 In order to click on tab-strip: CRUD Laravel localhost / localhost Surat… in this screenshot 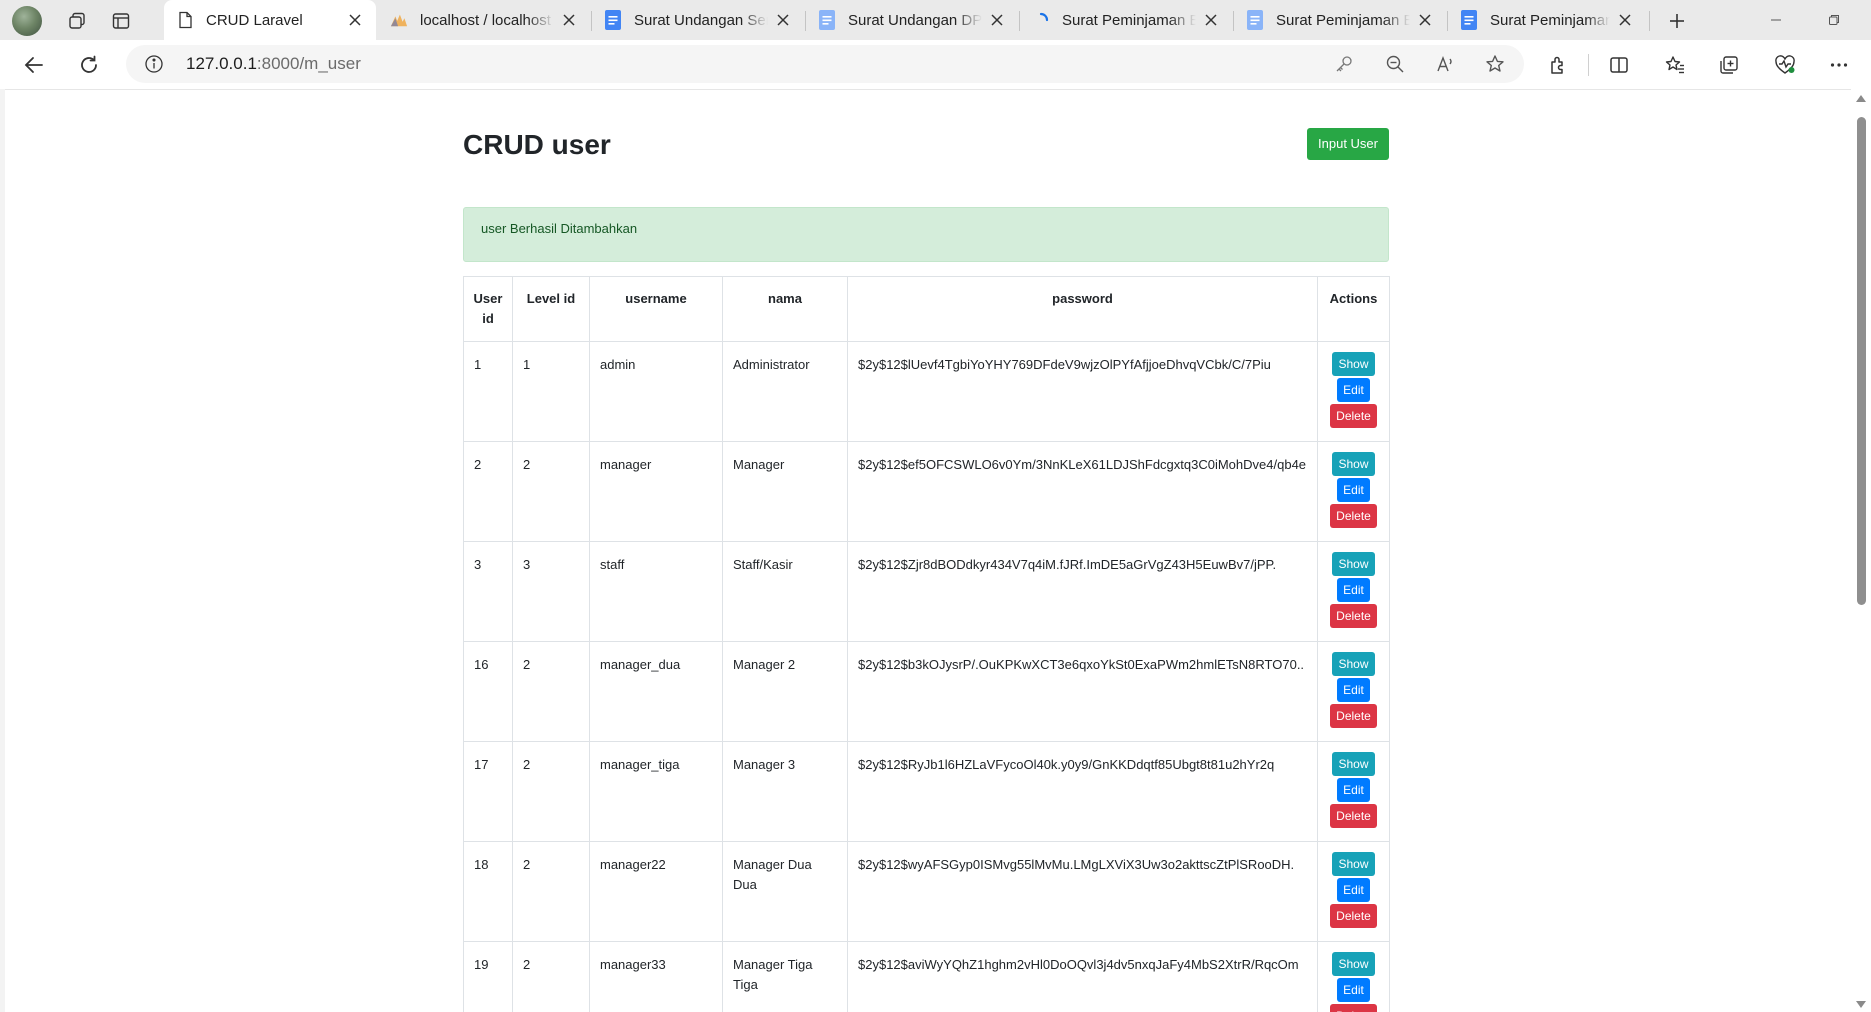, I will do `click(935, 20)`.